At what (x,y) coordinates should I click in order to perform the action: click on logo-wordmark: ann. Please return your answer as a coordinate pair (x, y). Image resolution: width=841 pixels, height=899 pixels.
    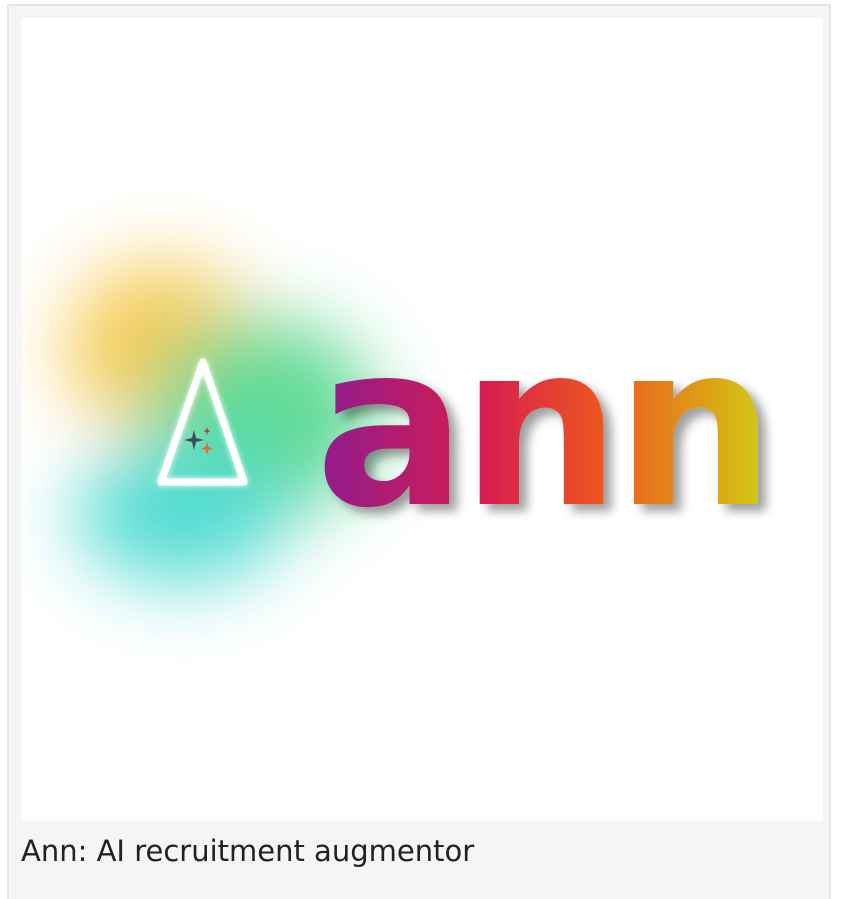
    Looking at the image, I should click on (545, 426).